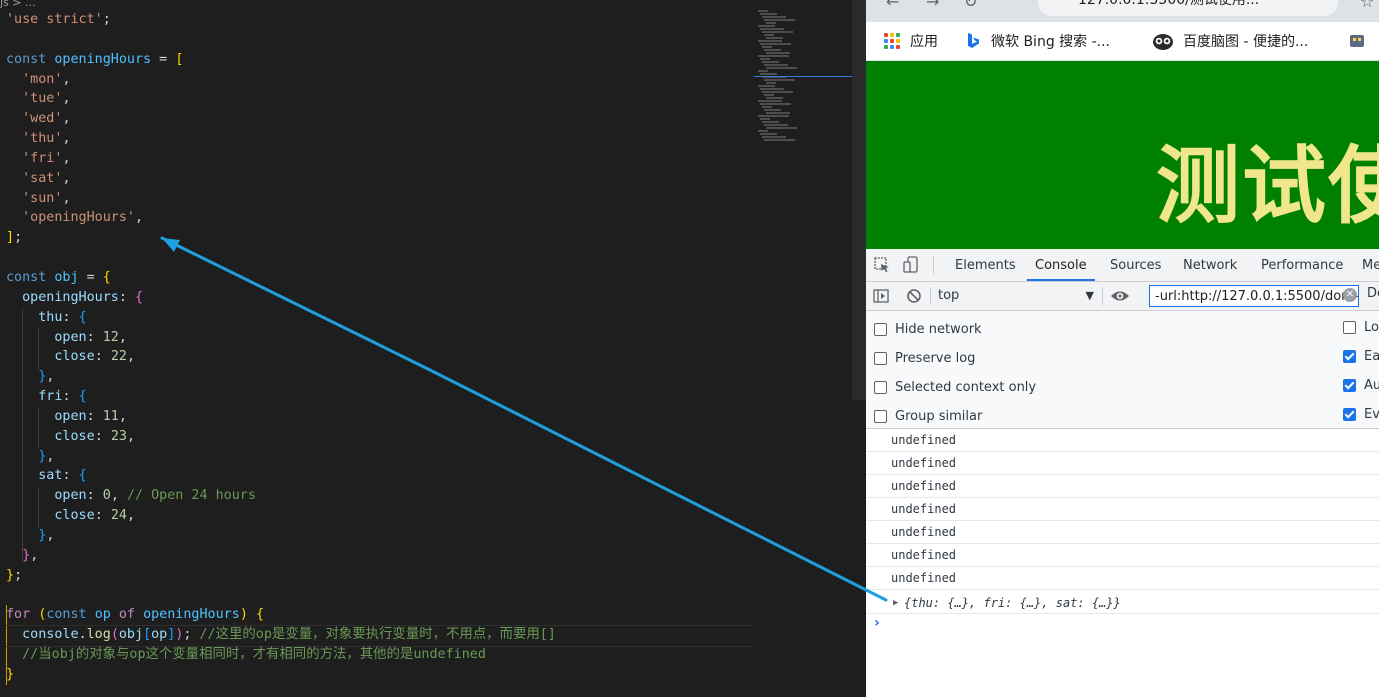  What do you see at coordinates (281, 278) in the screenshot?
I see `code-line: const obj = {` at bounding box center [281, 278].